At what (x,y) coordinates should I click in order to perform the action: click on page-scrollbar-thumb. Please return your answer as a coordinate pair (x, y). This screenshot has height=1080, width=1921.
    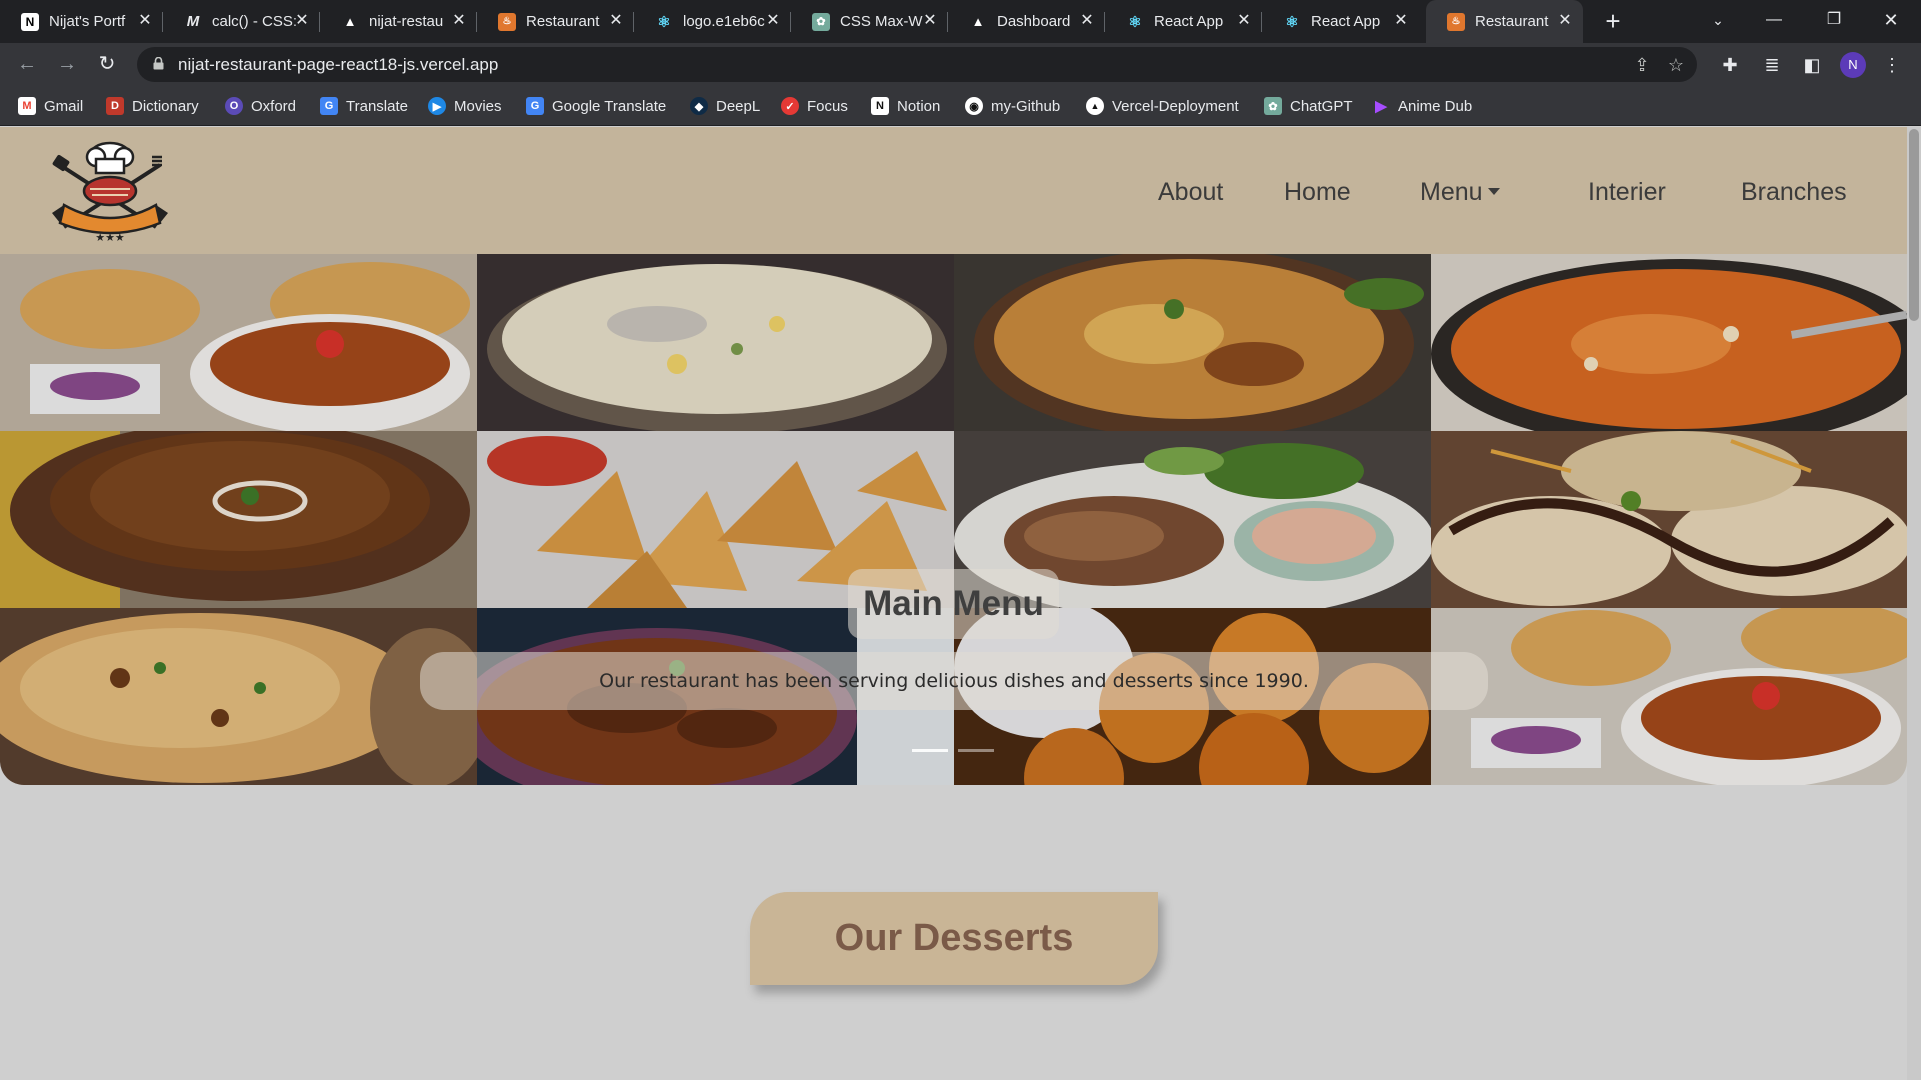
    Looking at the image, I should click on (1914, 225).